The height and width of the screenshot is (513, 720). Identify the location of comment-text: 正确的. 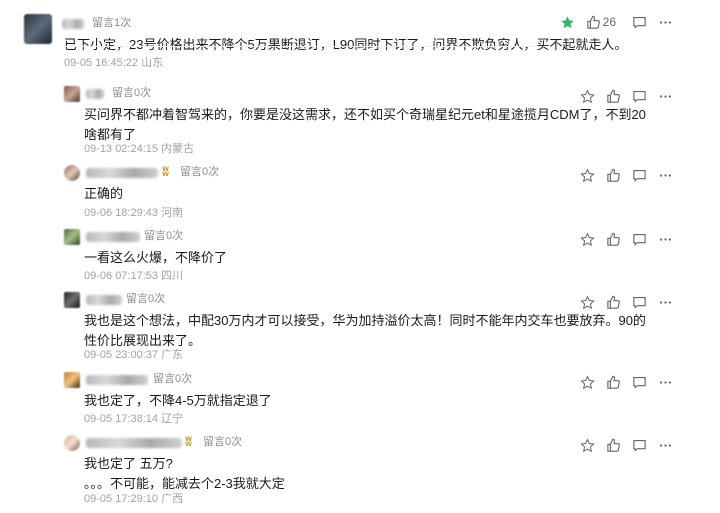
(104, 193).